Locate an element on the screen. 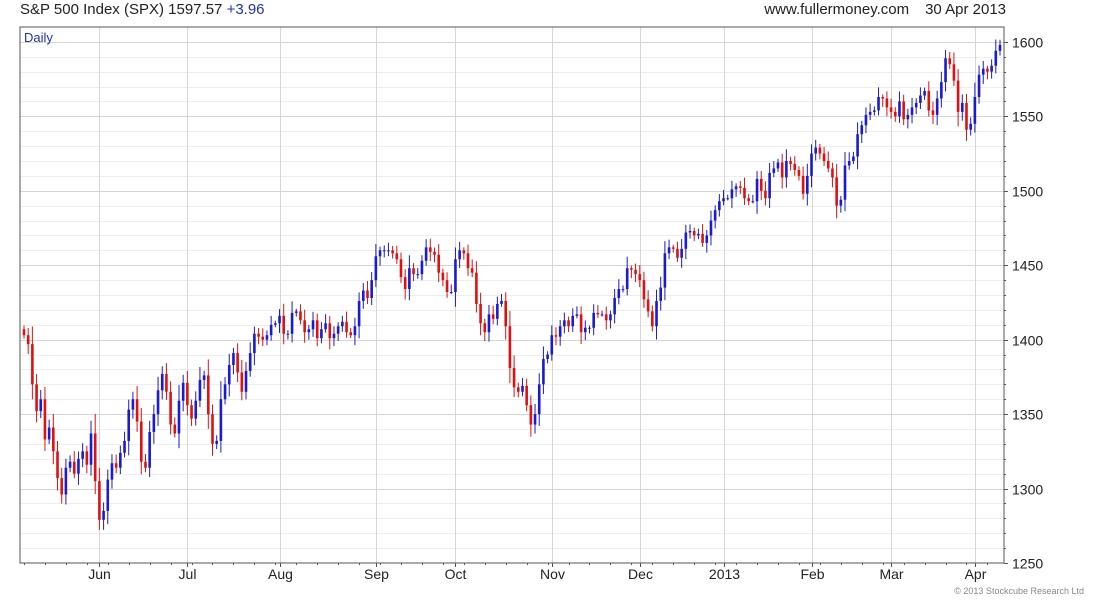 The image size is (1100, 600). x-tick-label: Jun is located at coordinates (99, 574).